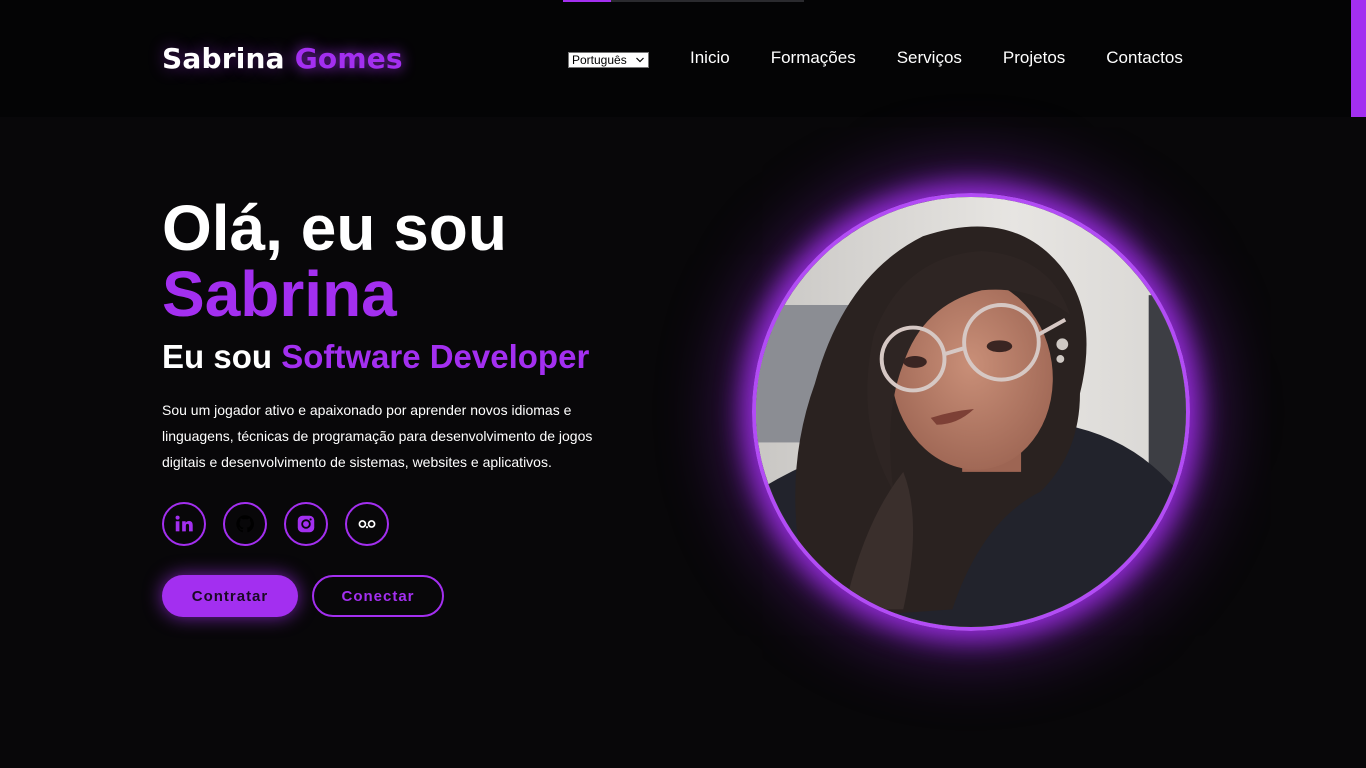 The height and width of the screenshot is (768, 1366). I want to click on hero-role: Eu sou Software Developer, so click(375, 357).